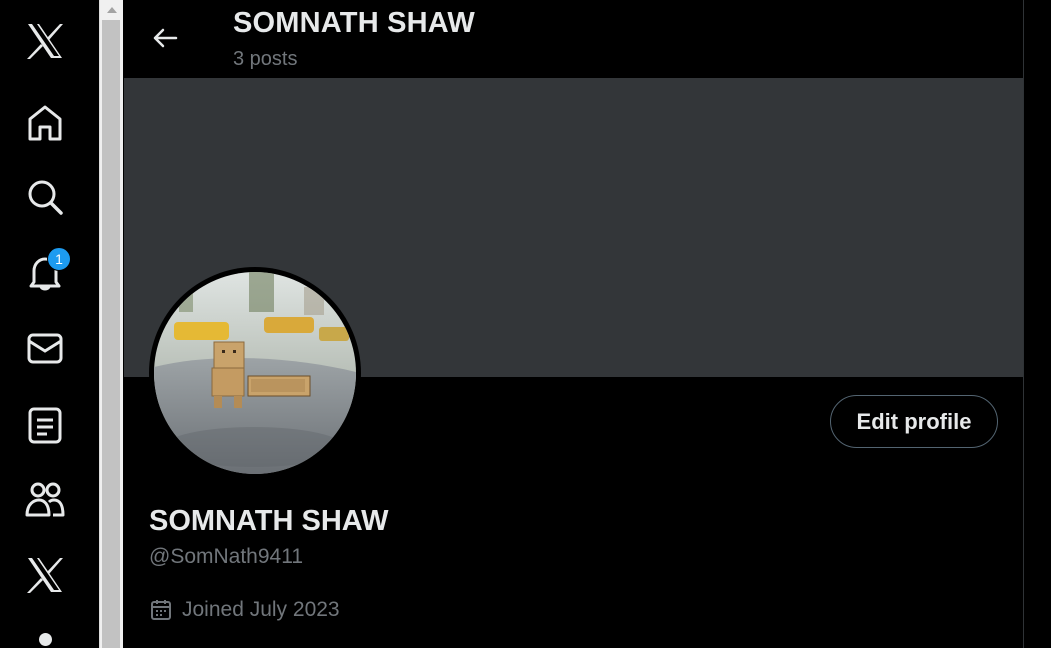  What do you see at coordinates (261, 609) in the screenshot?
I see `joined-text: Joined July 2023` at bounding box center [261, 609].